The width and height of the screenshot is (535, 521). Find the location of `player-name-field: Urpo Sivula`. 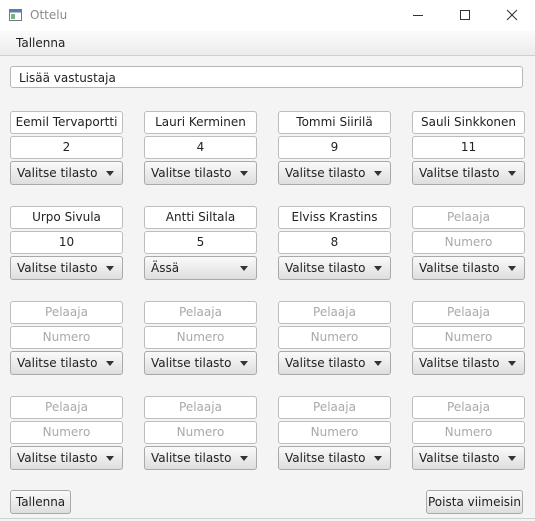

player-name-field: Urpo Sivula is located at coordinates (66, 217).